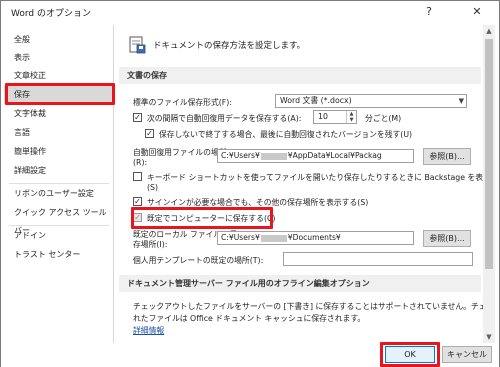 This screenshot has height=367, width=500. Describe the element at coordinates (249, 318) in the screenshot. I see `offline-description-line2: れたファイルは Office ドキュメント キャッシュに保存されます。` at that location.